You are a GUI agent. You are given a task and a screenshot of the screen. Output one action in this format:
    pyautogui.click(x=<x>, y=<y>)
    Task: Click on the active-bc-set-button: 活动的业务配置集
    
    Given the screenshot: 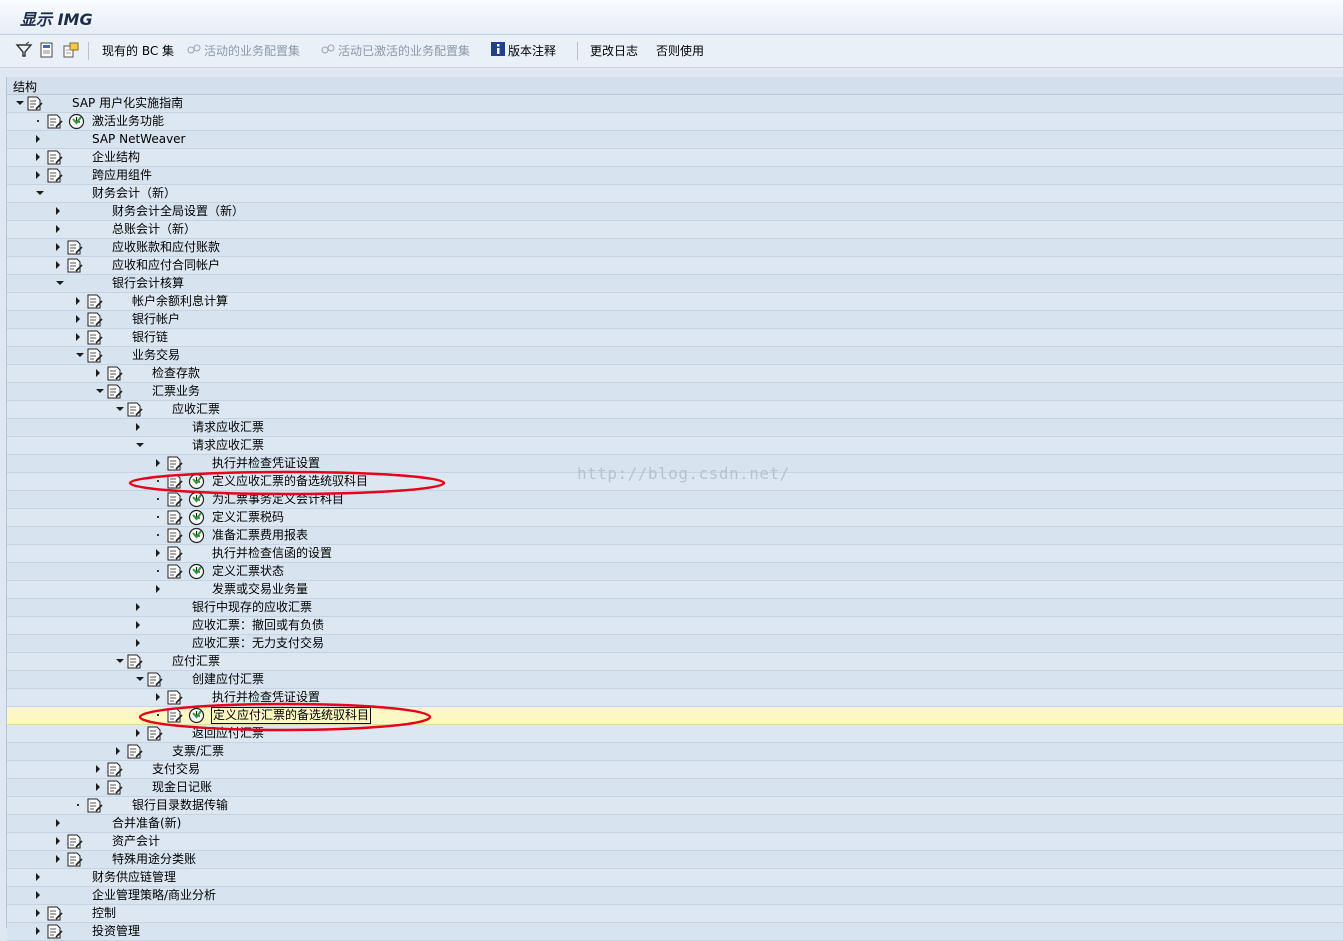 What is the action you would take?
    pyautogui.click(x=252, y=51)
    